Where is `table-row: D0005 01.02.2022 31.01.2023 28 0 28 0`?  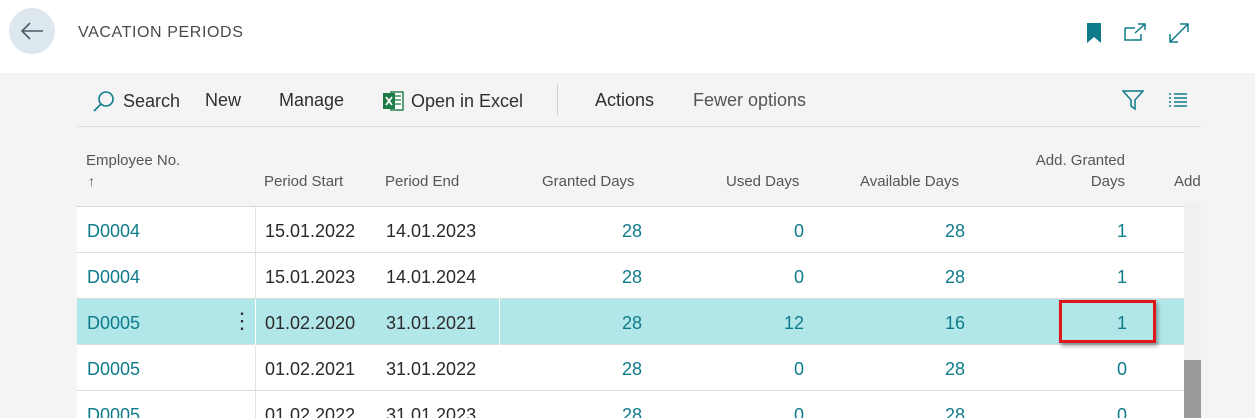
table-row: D0005 01.02.2022 31.01.2023 28 0 28 0 is located at coordinates (630, 404).